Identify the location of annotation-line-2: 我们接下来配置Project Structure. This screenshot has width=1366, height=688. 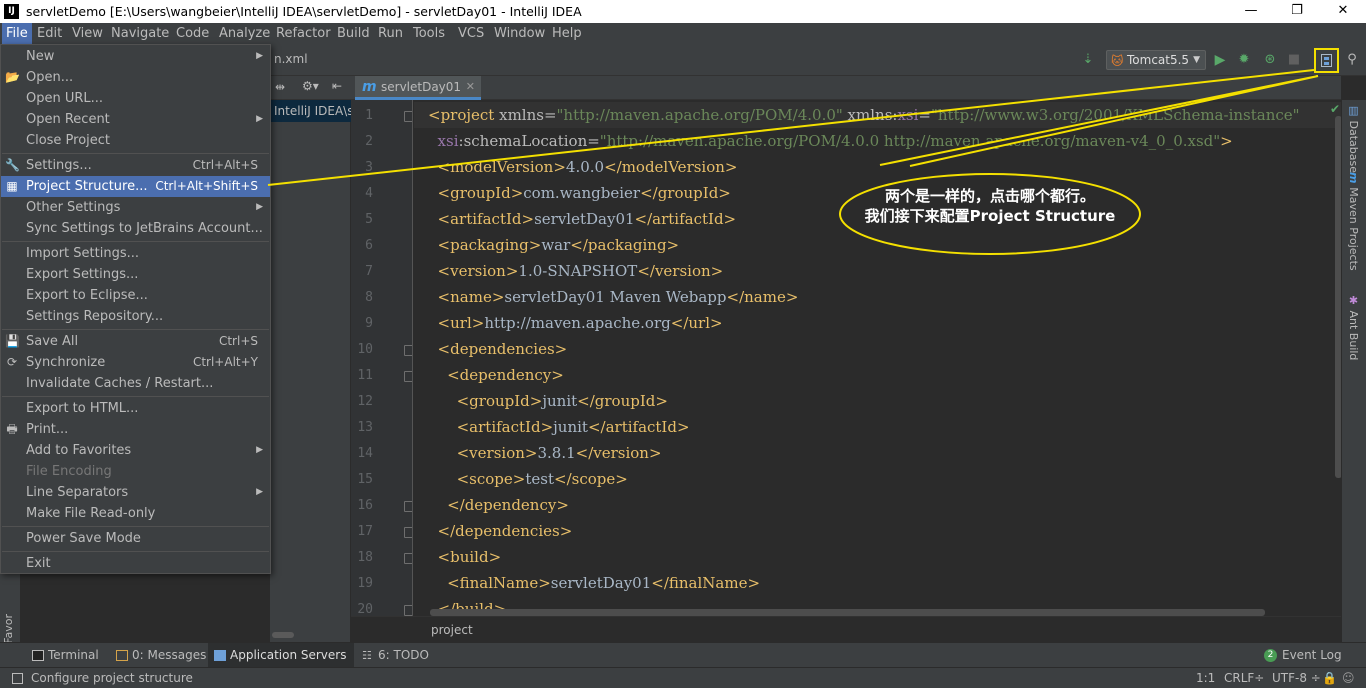
(990, 216).